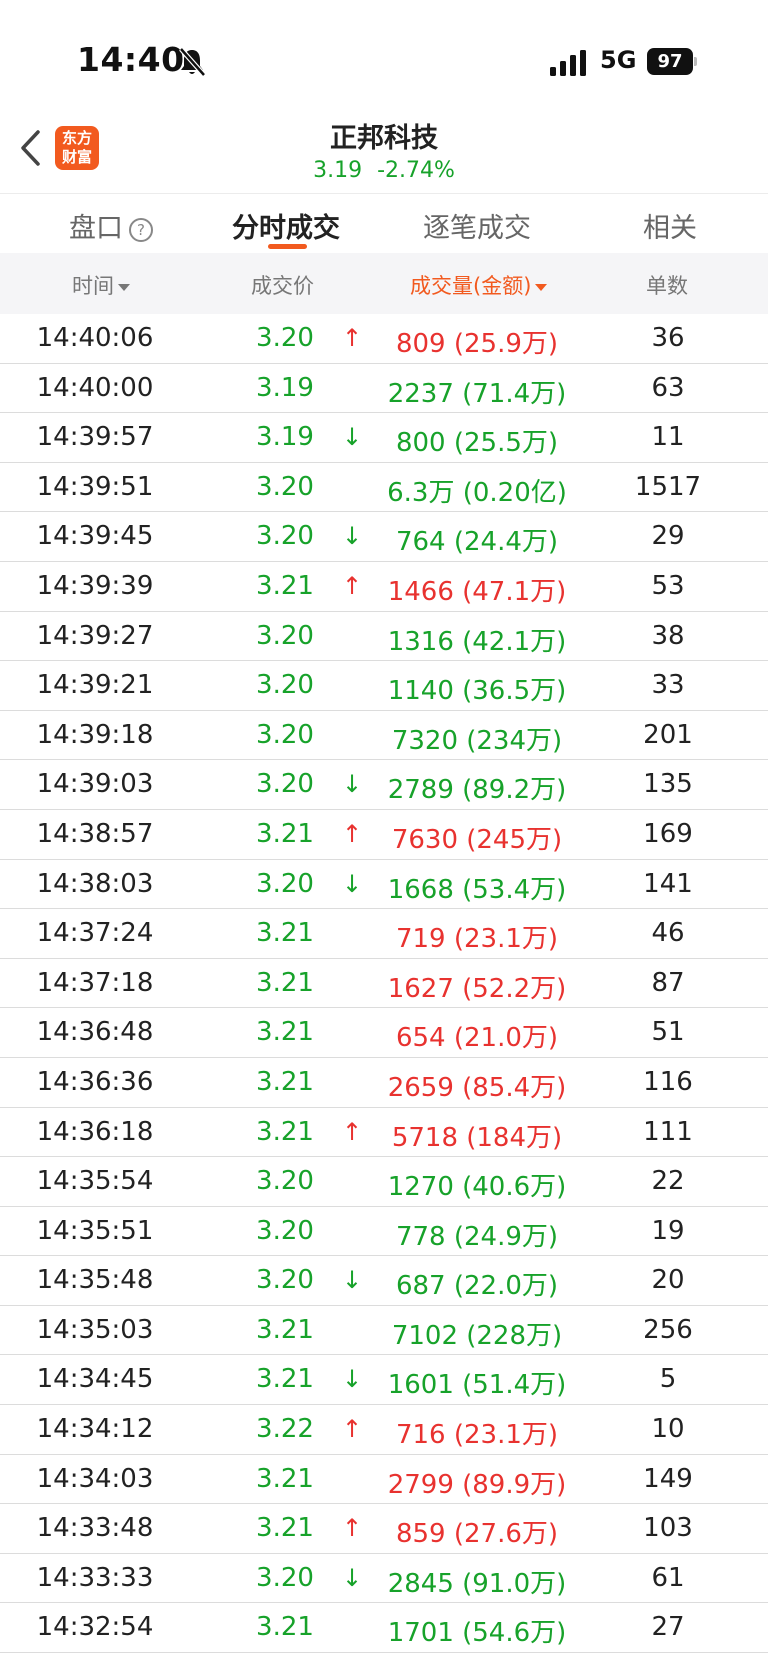 This screenshot has height=1670, width=768. Describe the element at coordinates (668, 338) in the screenshot. I see `trade-count: 36` at that location.